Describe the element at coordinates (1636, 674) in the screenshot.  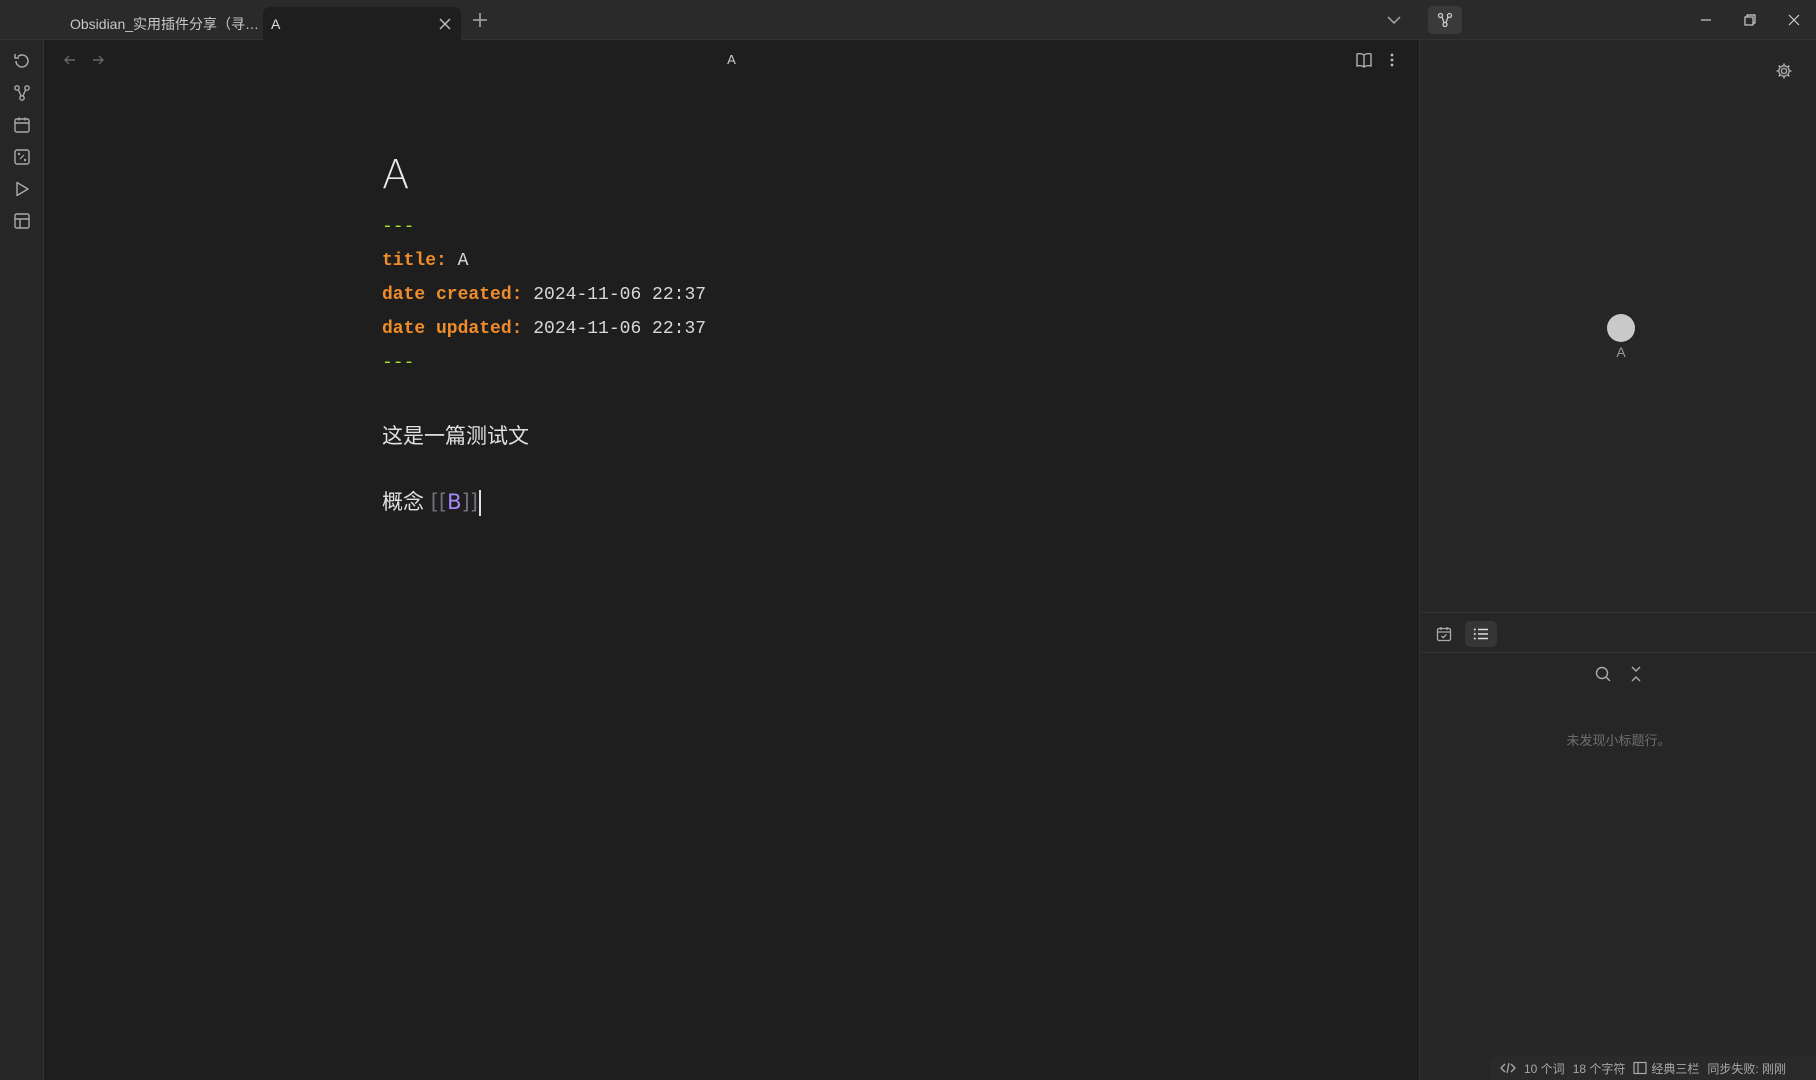
I see `collapse-icon` at that location.